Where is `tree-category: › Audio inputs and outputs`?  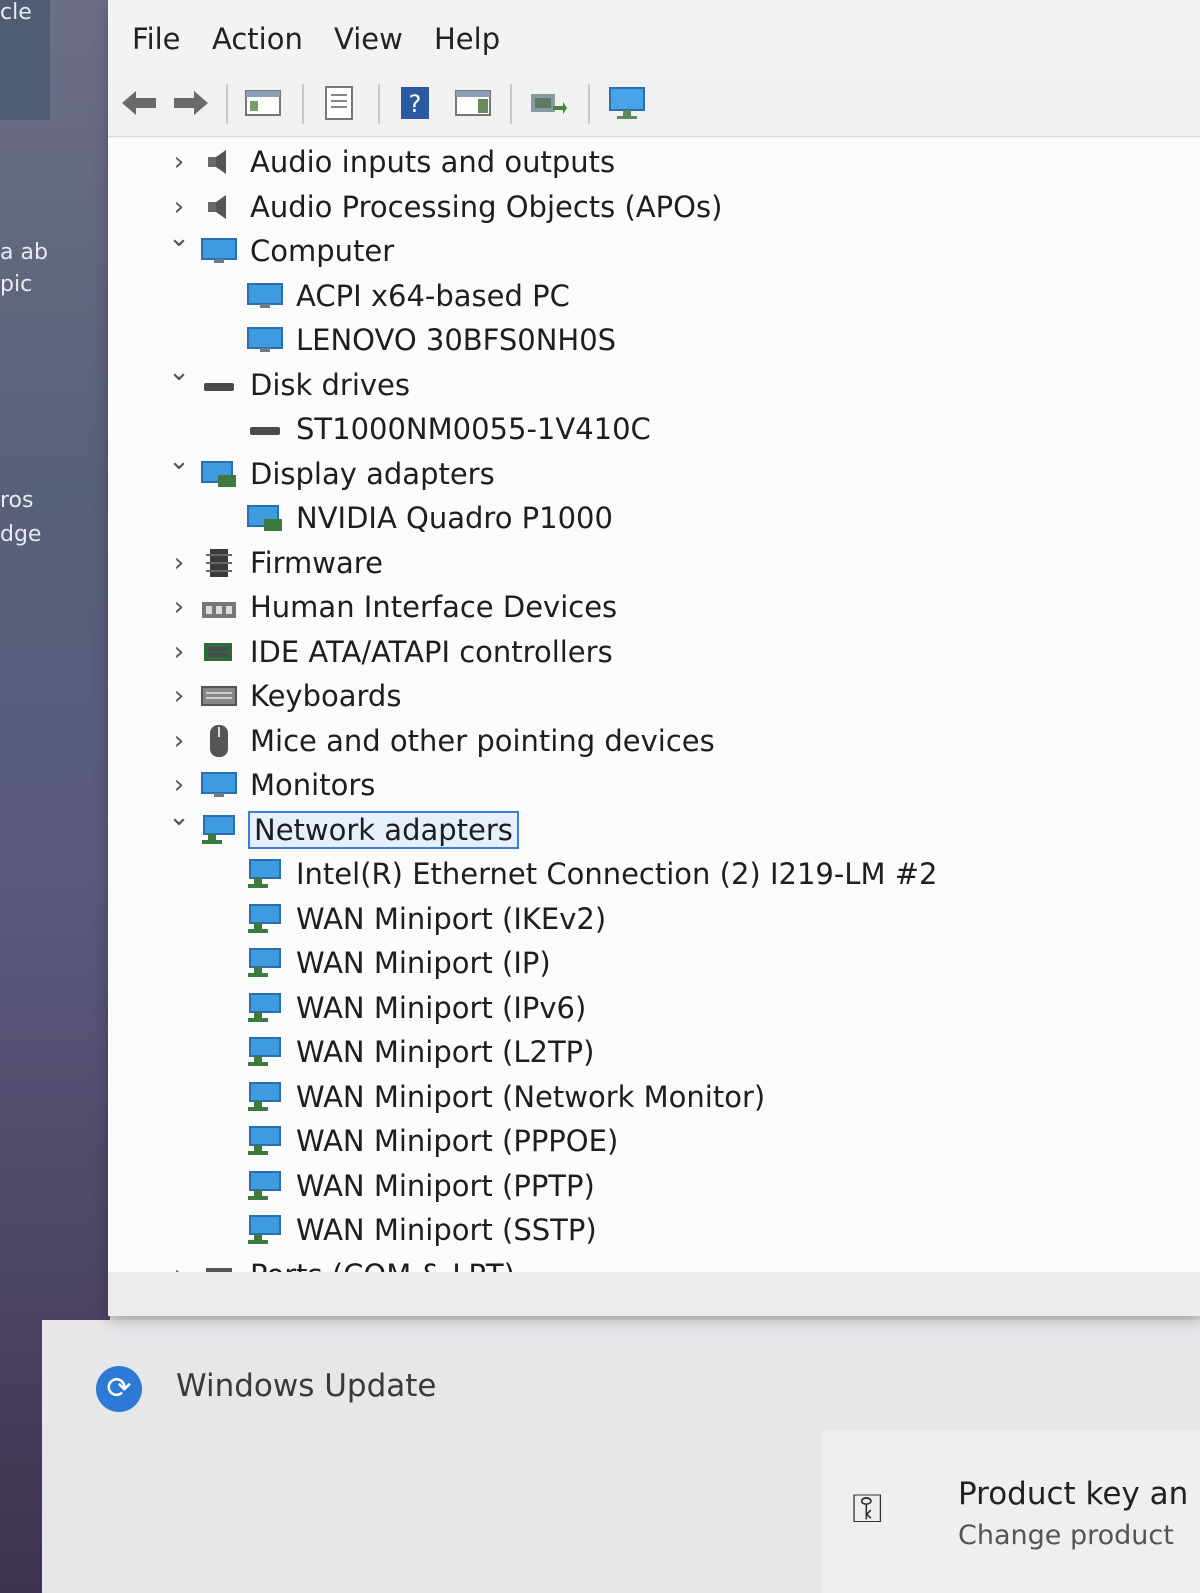 tree-category: › Audio inputs and outputs is located at coordinates (654, 162).